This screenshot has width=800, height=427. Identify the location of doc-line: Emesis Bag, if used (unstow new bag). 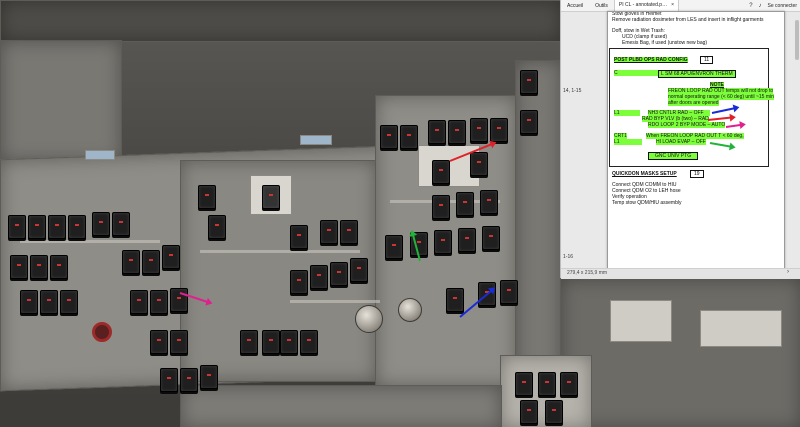
(665, 43).